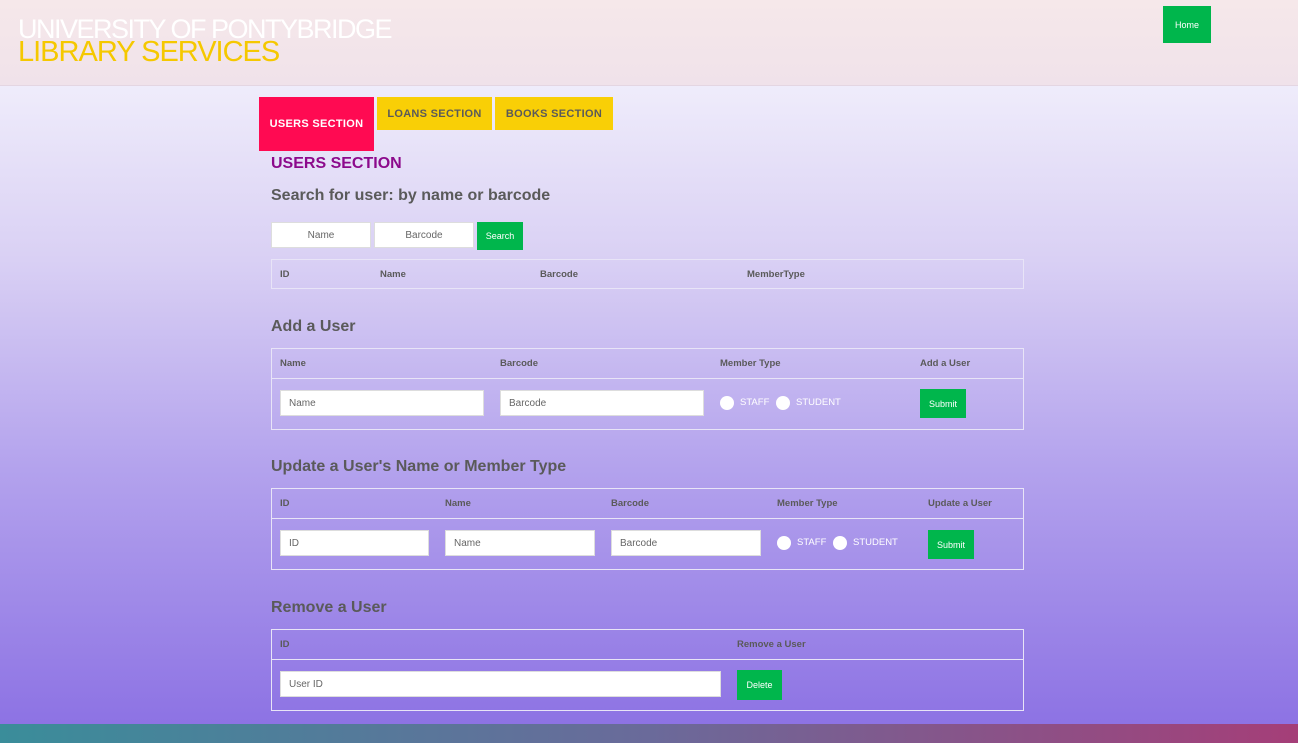  I want to click on page-footer, so click(649, 733).